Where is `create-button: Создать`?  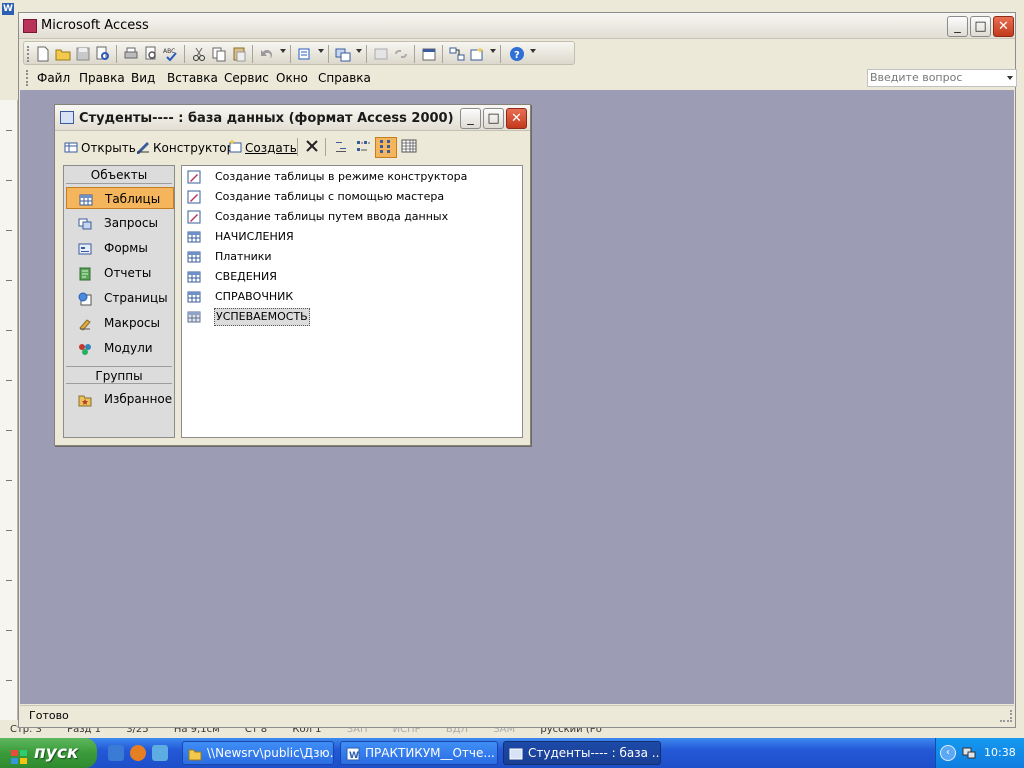
create-button: Создать is located at coordinates (262, 147).